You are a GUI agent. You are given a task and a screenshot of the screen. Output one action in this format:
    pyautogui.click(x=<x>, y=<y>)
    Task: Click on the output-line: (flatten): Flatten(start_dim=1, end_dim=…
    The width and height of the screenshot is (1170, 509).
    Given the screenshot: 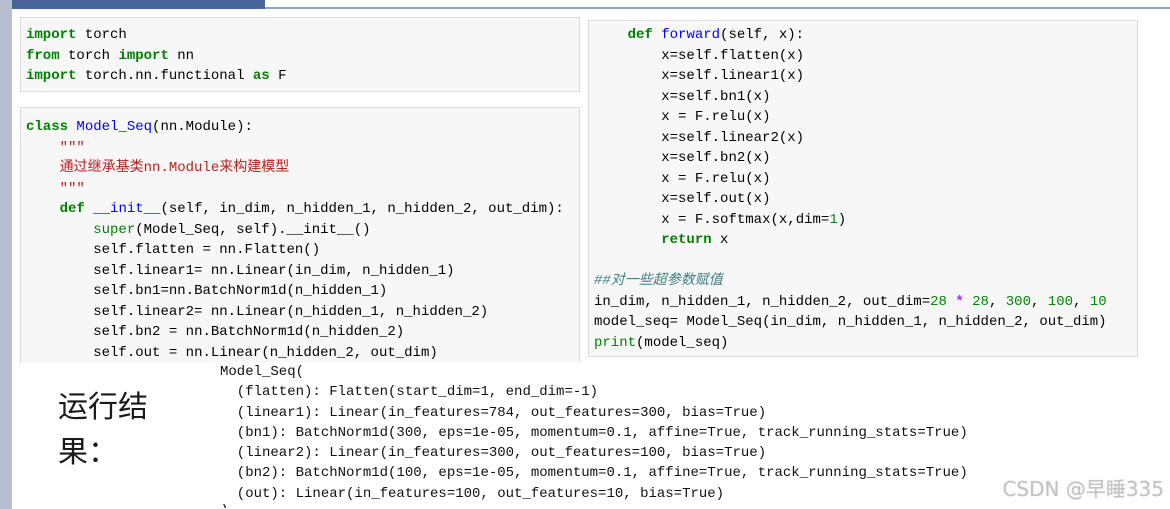 What is the action you would take?
    pyautogui.click(x=409, y=392)
    